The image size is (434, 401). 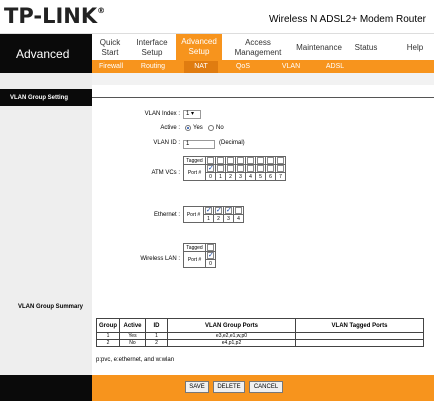 What do you see at coordinates (132, 325) in the screenshot?
I see `col-active: Active` at bounding box center [132, 325].